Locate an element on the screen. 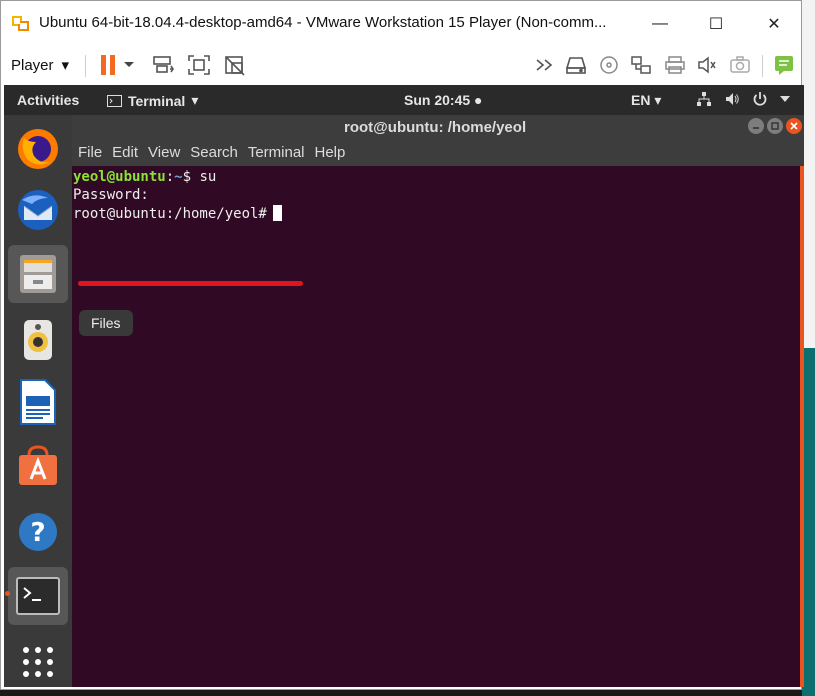  player-menu-button: Player ▾ is located at coordinates (40, 65).